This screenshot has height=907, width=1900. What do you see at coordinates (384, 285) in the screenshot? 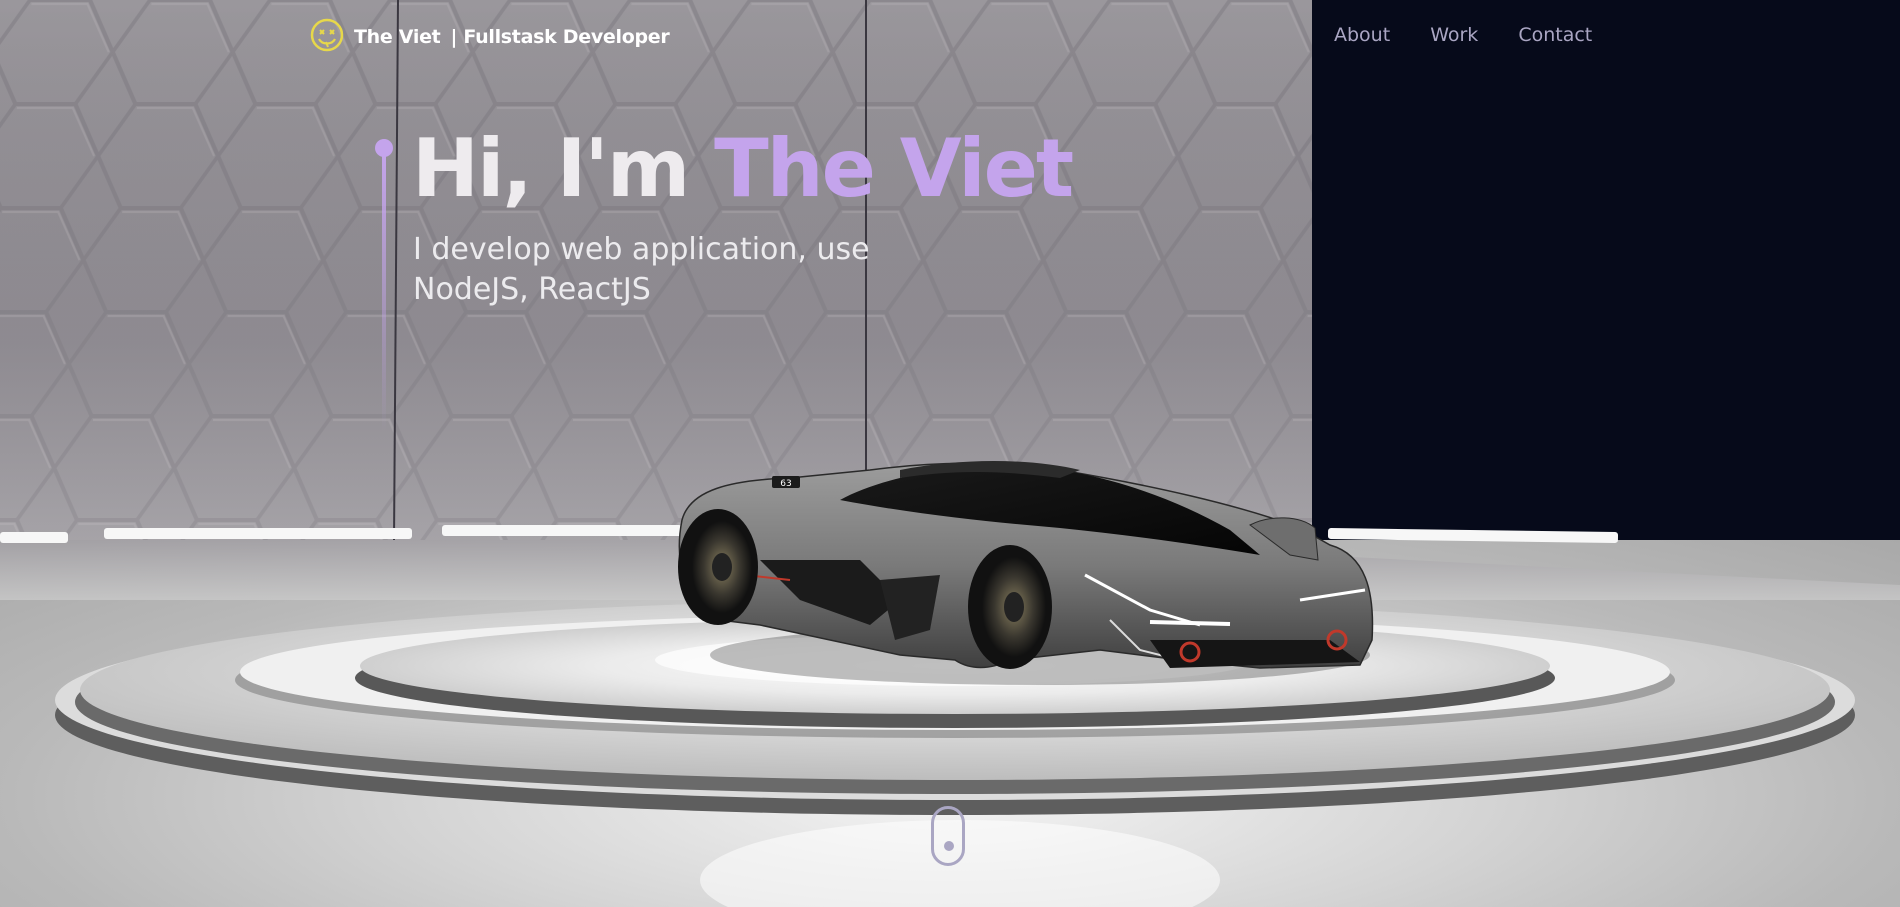
I see `hero-accent-line` at bounding box center [384, 285].